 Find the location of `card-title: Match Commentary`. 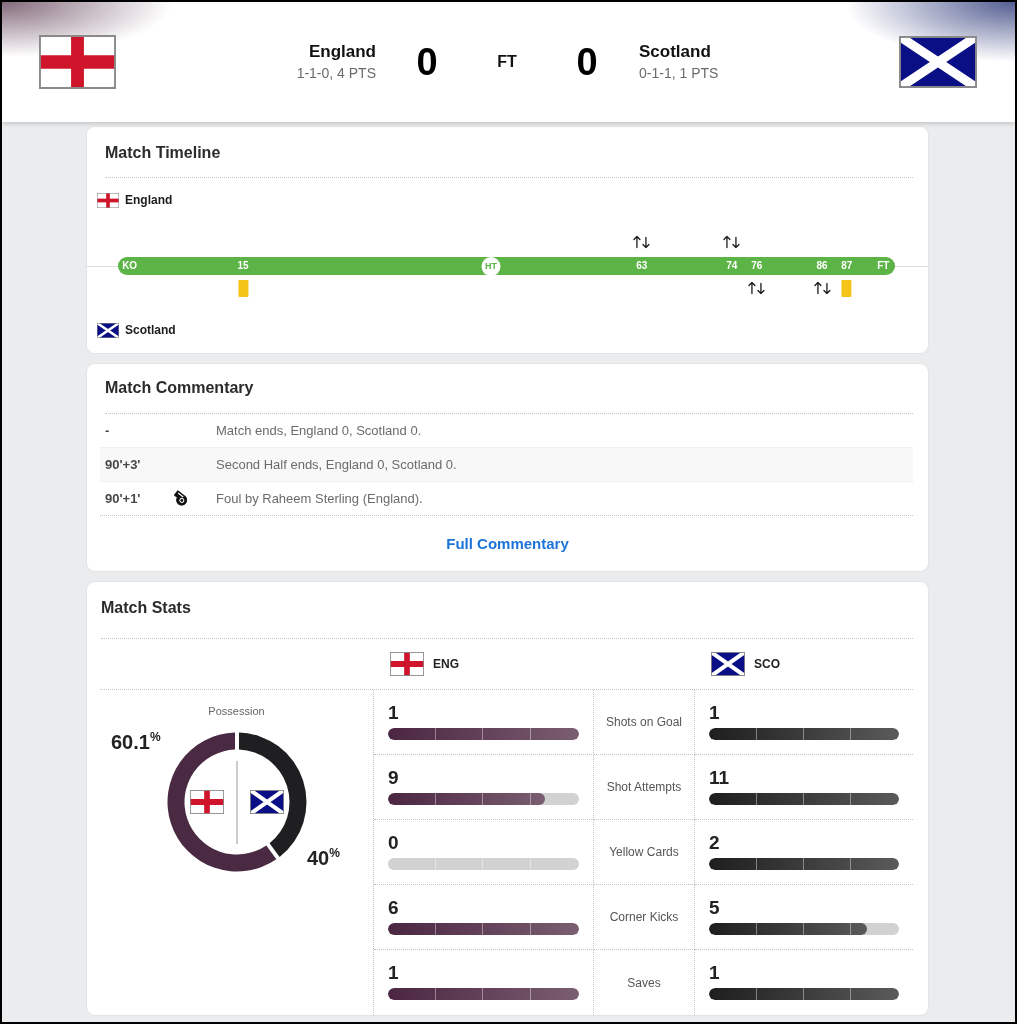

card-title: Match Commentary is located at coordinates (180, 388).